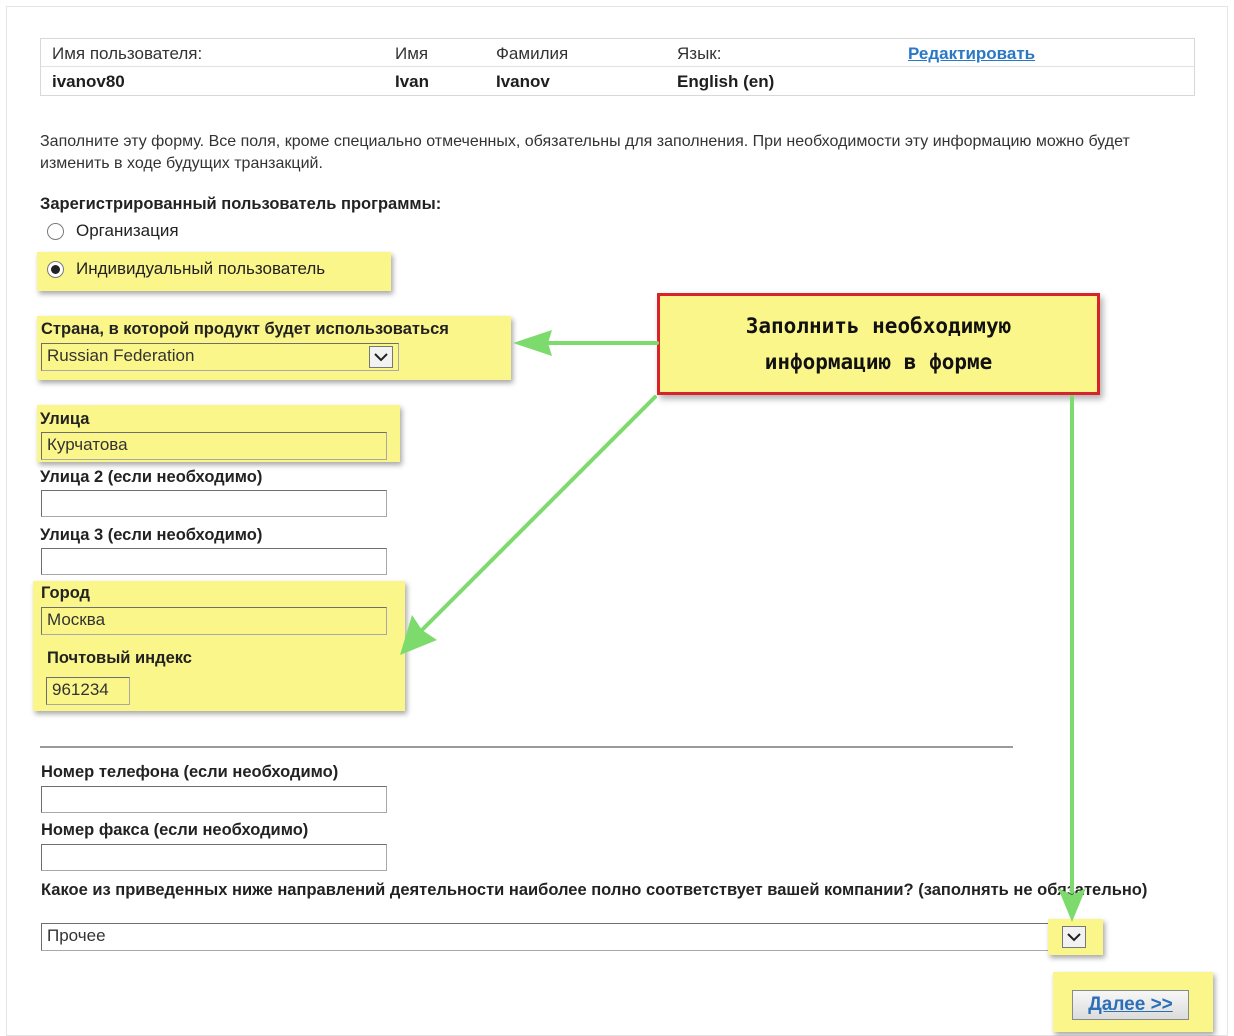 The width and height of the screenshot is (1234, 1036). Describe the element at coordinates (121, 355) in the screenshot. I see `country-value: Russian Federation` at that location.